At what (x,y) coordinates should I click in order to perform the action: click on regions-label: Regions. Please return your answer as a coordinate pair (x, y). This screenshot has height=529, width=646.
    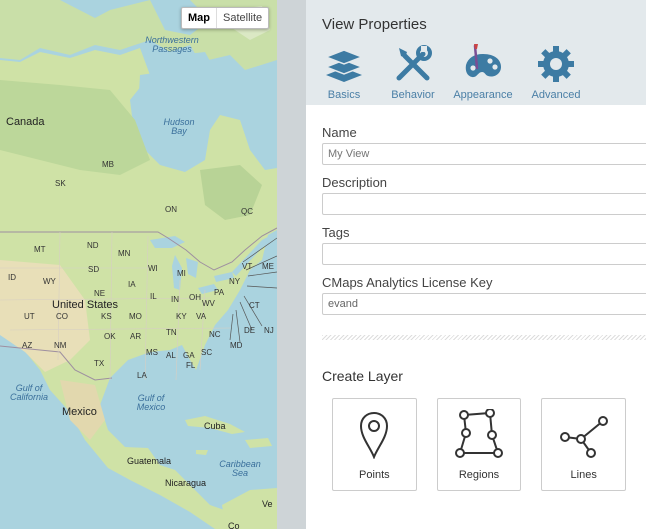
    Looking at the image, I should click on (479, 475).